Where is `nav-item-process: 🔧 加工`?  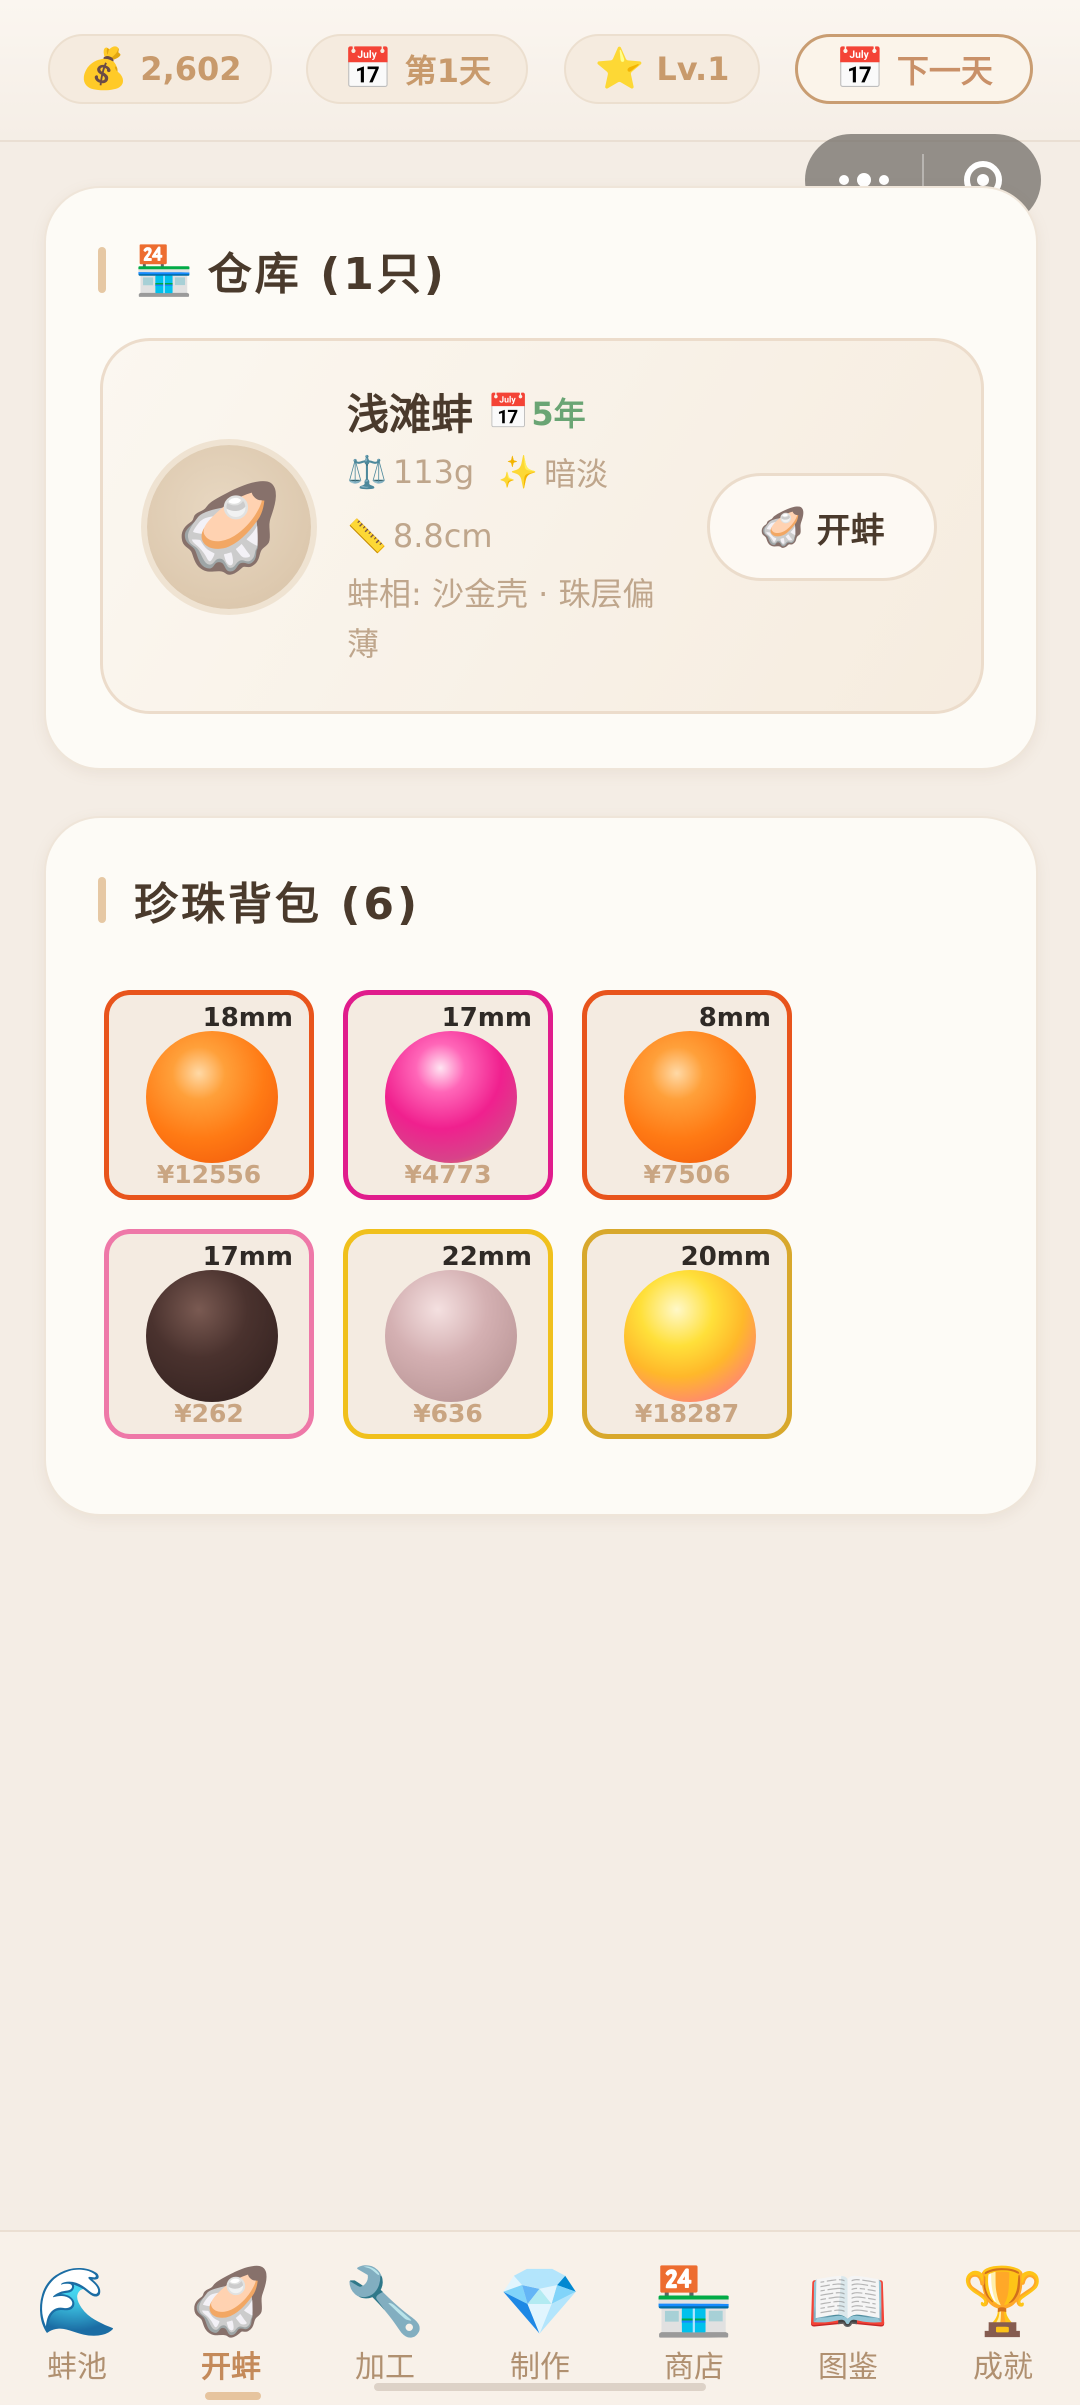
nav-item-process: 🔧 加工 is located at coordinates (385, 2318).